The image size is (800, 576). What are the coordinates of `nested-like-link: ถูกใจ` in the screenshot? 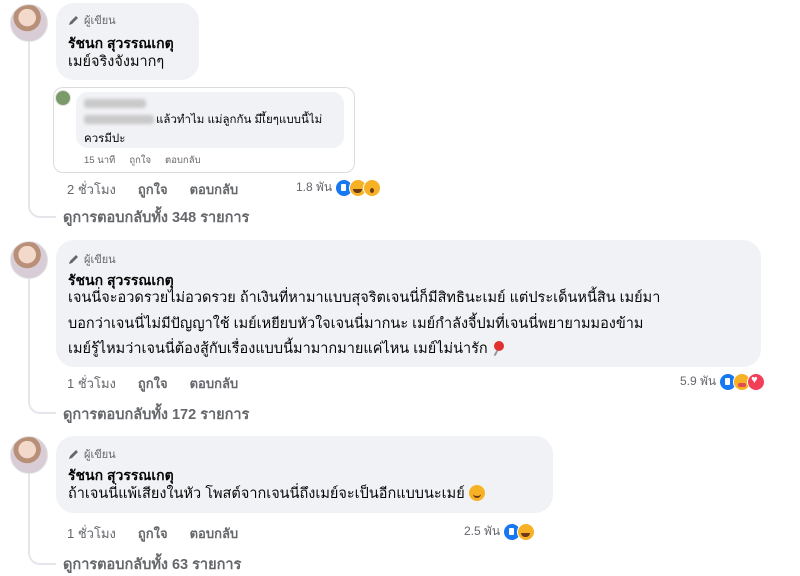 It's located at (140, 160).